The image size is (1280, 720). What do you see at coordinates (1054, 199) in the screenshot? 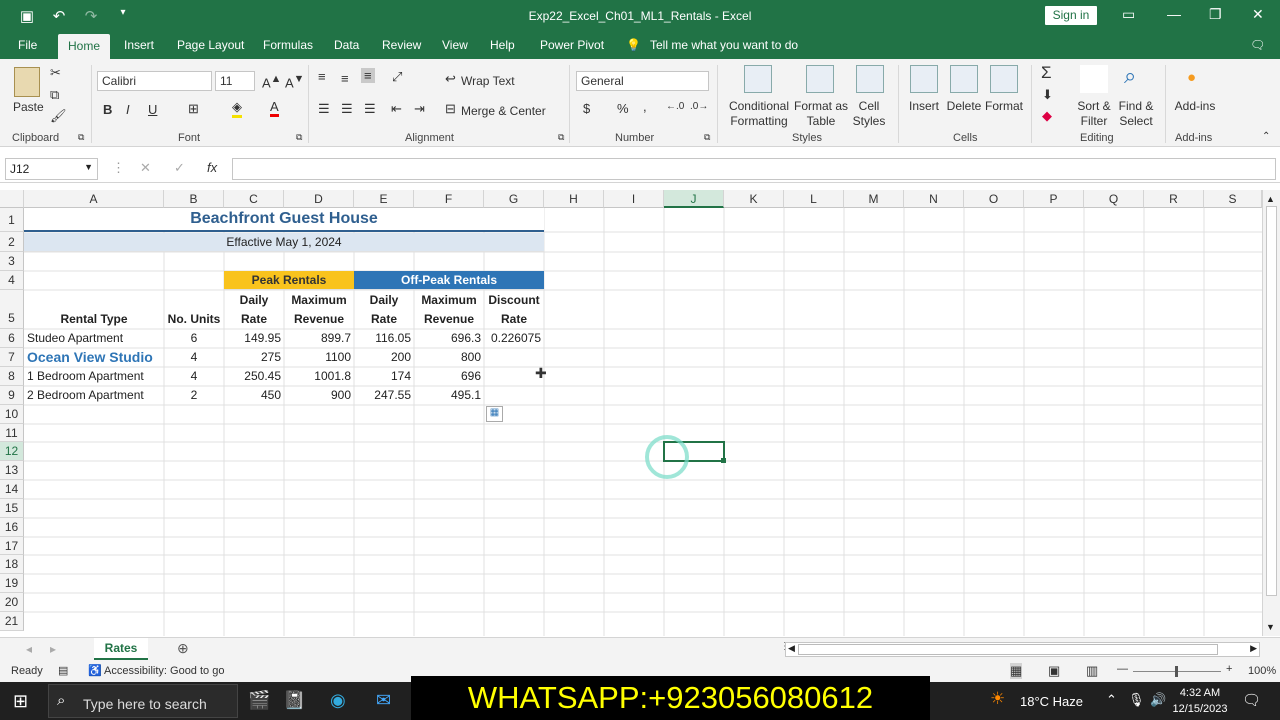
I see `column-header-p: P` at bounding box center [1054, 199].